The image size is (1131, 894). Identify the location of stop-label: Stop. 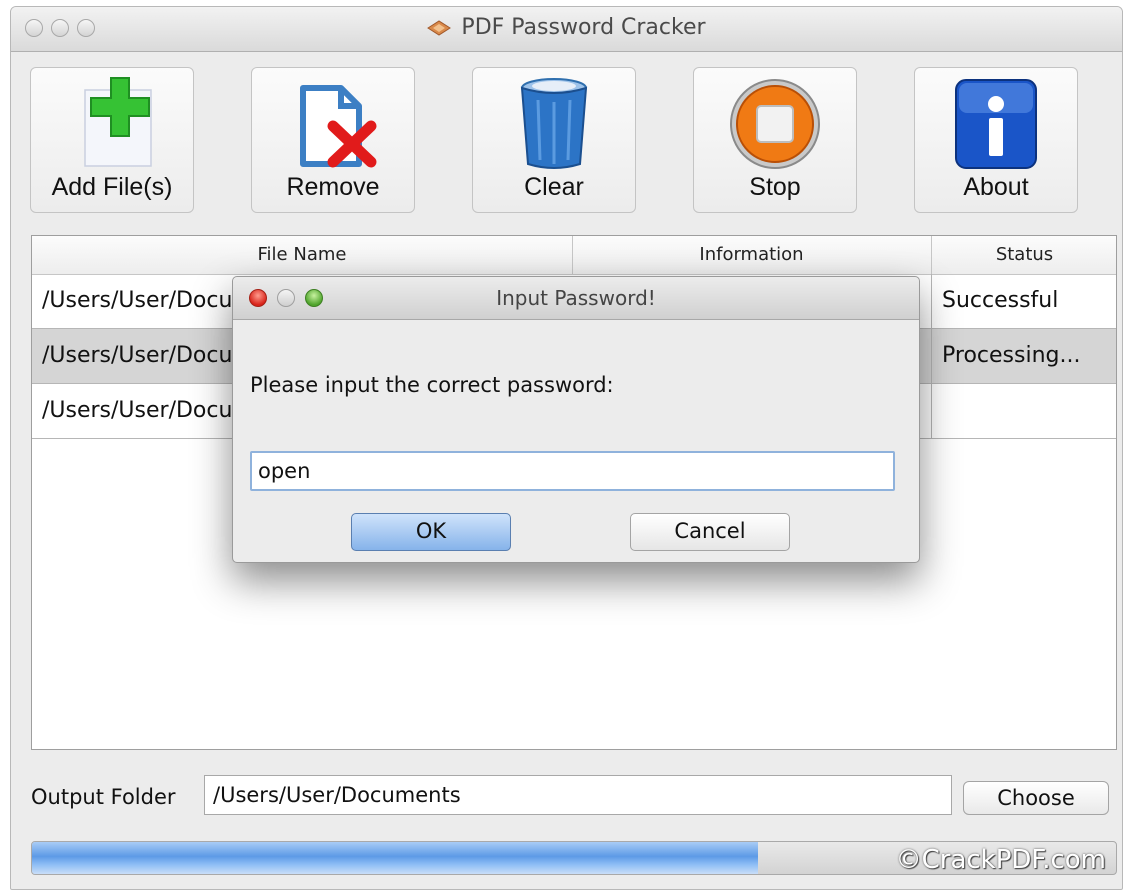
(775, 187).